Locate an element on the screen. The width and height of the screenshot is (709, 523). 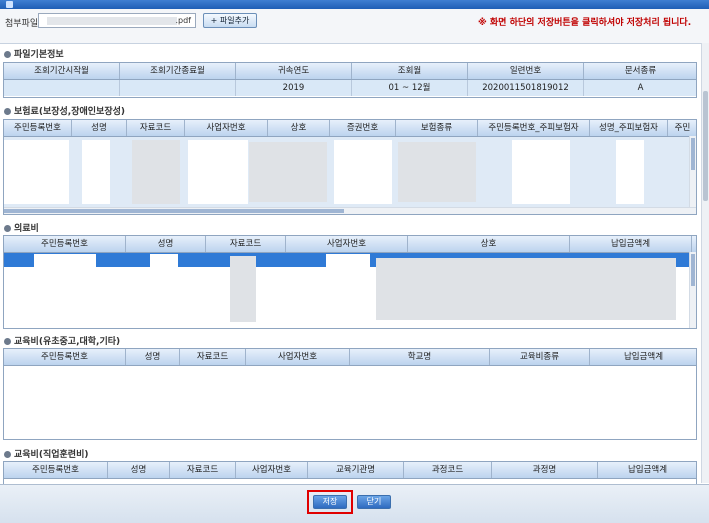
section-title-basic: 파일기본정보 is located at coordinates (34, 53).